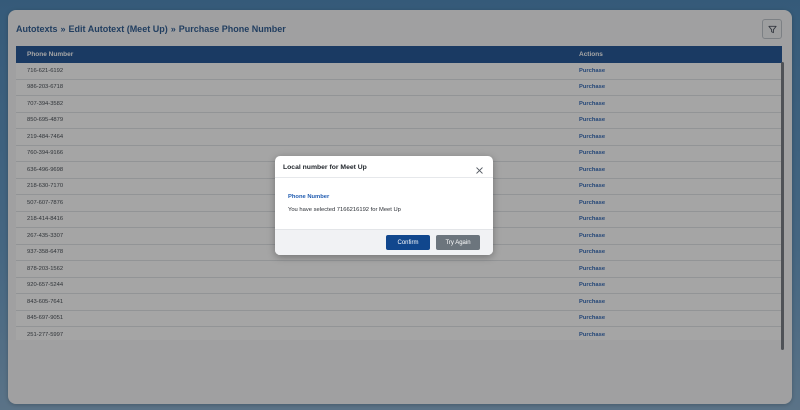 The height and width of the screenshot is (410, 800). I want to click on phone-number-label: Phone Number, so click(309, 197).